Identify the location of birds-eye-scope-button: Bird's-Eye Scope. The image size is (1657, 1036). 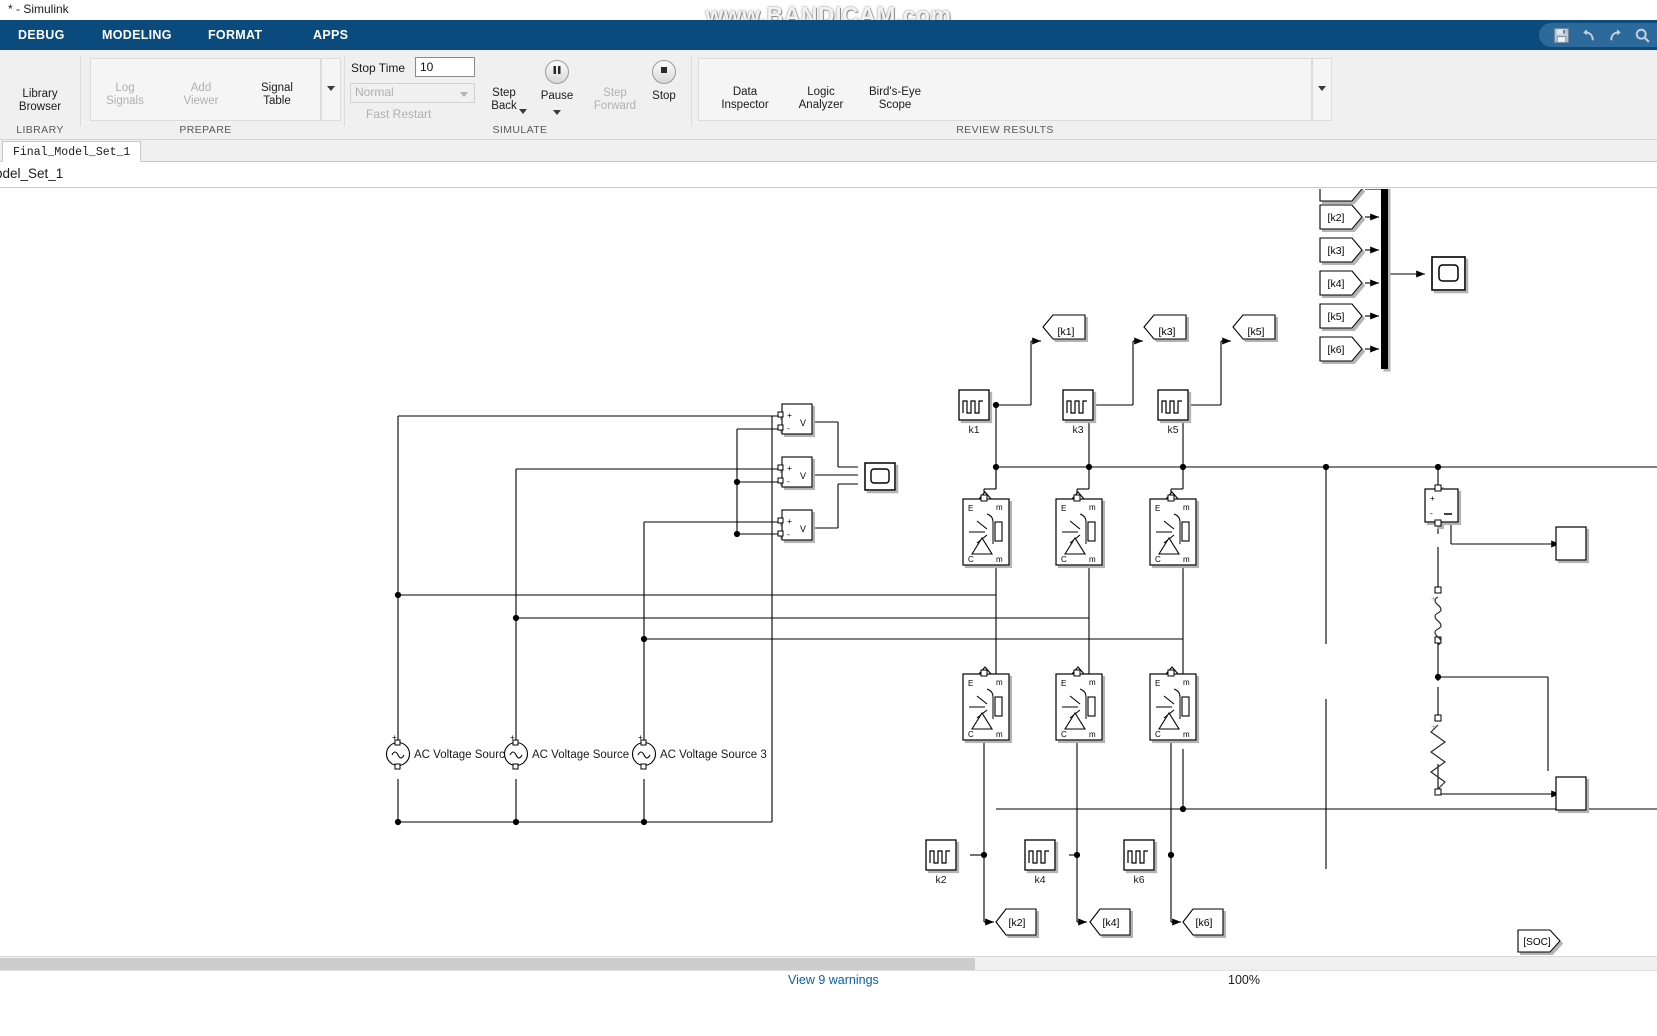
(895, 99).